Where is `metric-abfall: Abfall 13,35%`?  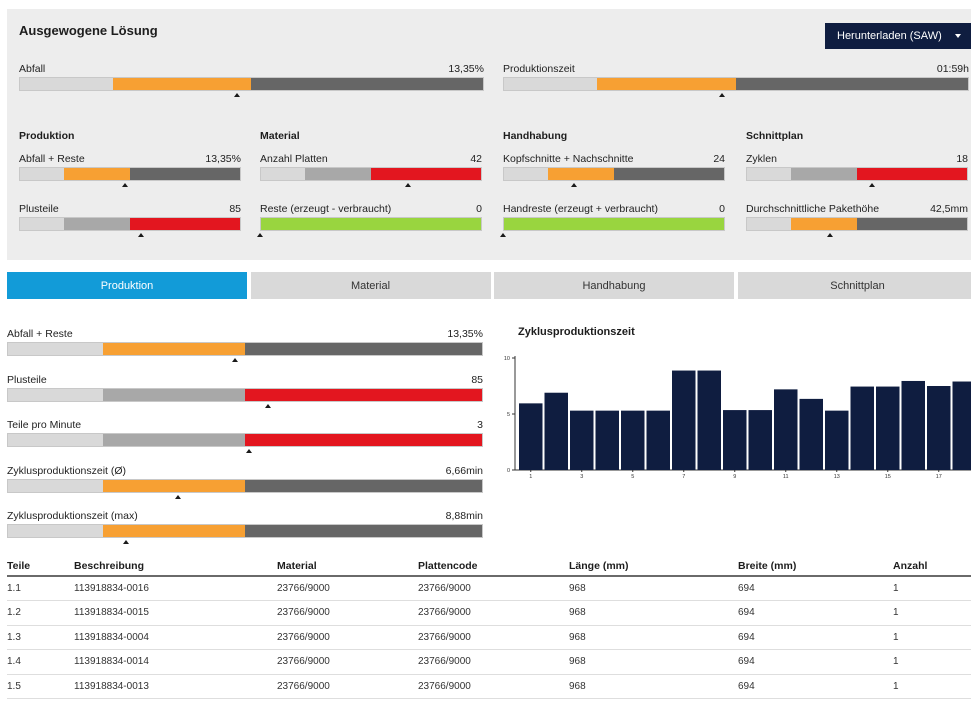 metric-abfall: Abfall 13,35% is located at coordinates (251, 81).